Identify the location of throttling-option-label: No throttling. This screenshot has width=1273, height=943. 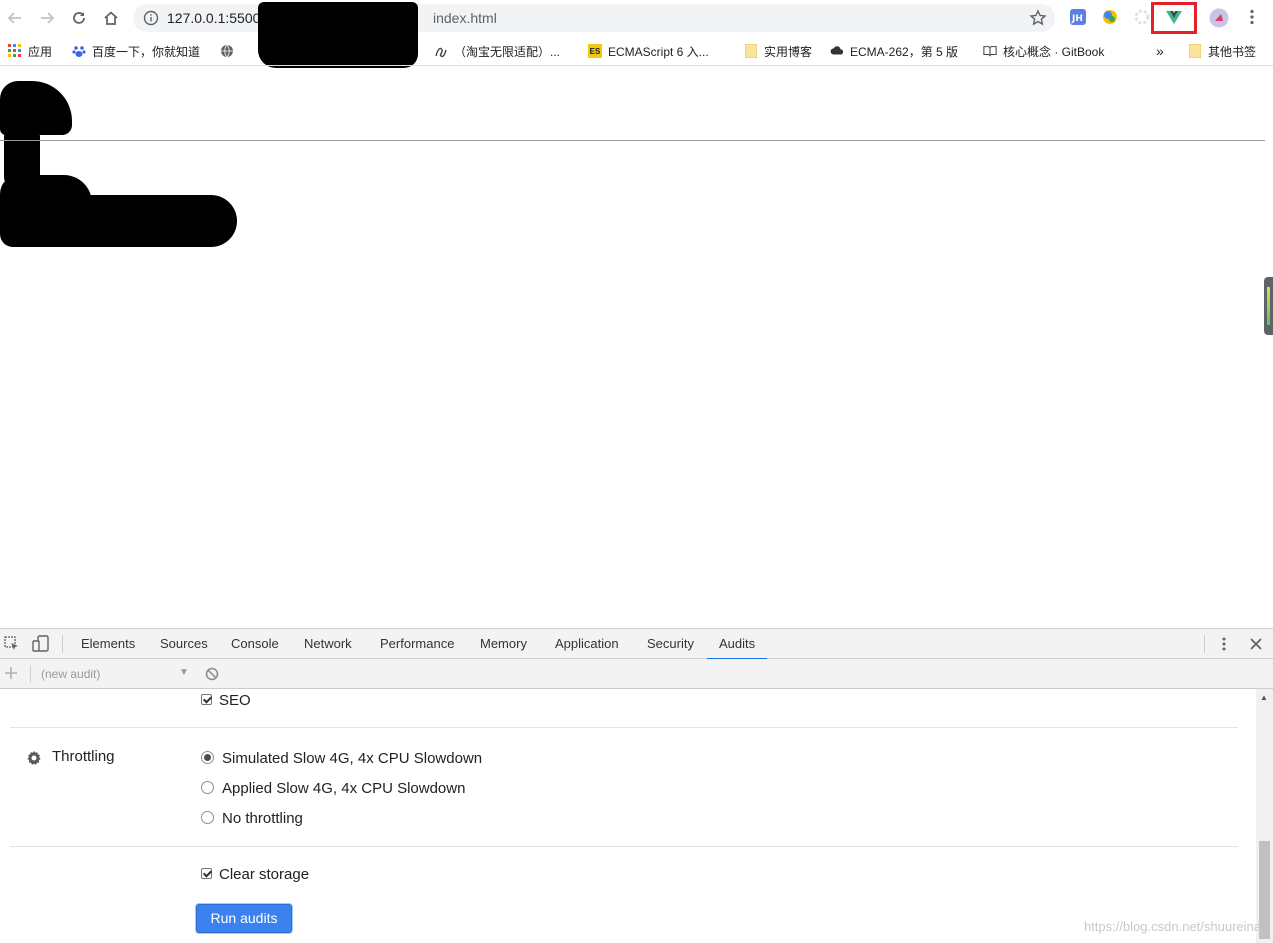
(262, 818).